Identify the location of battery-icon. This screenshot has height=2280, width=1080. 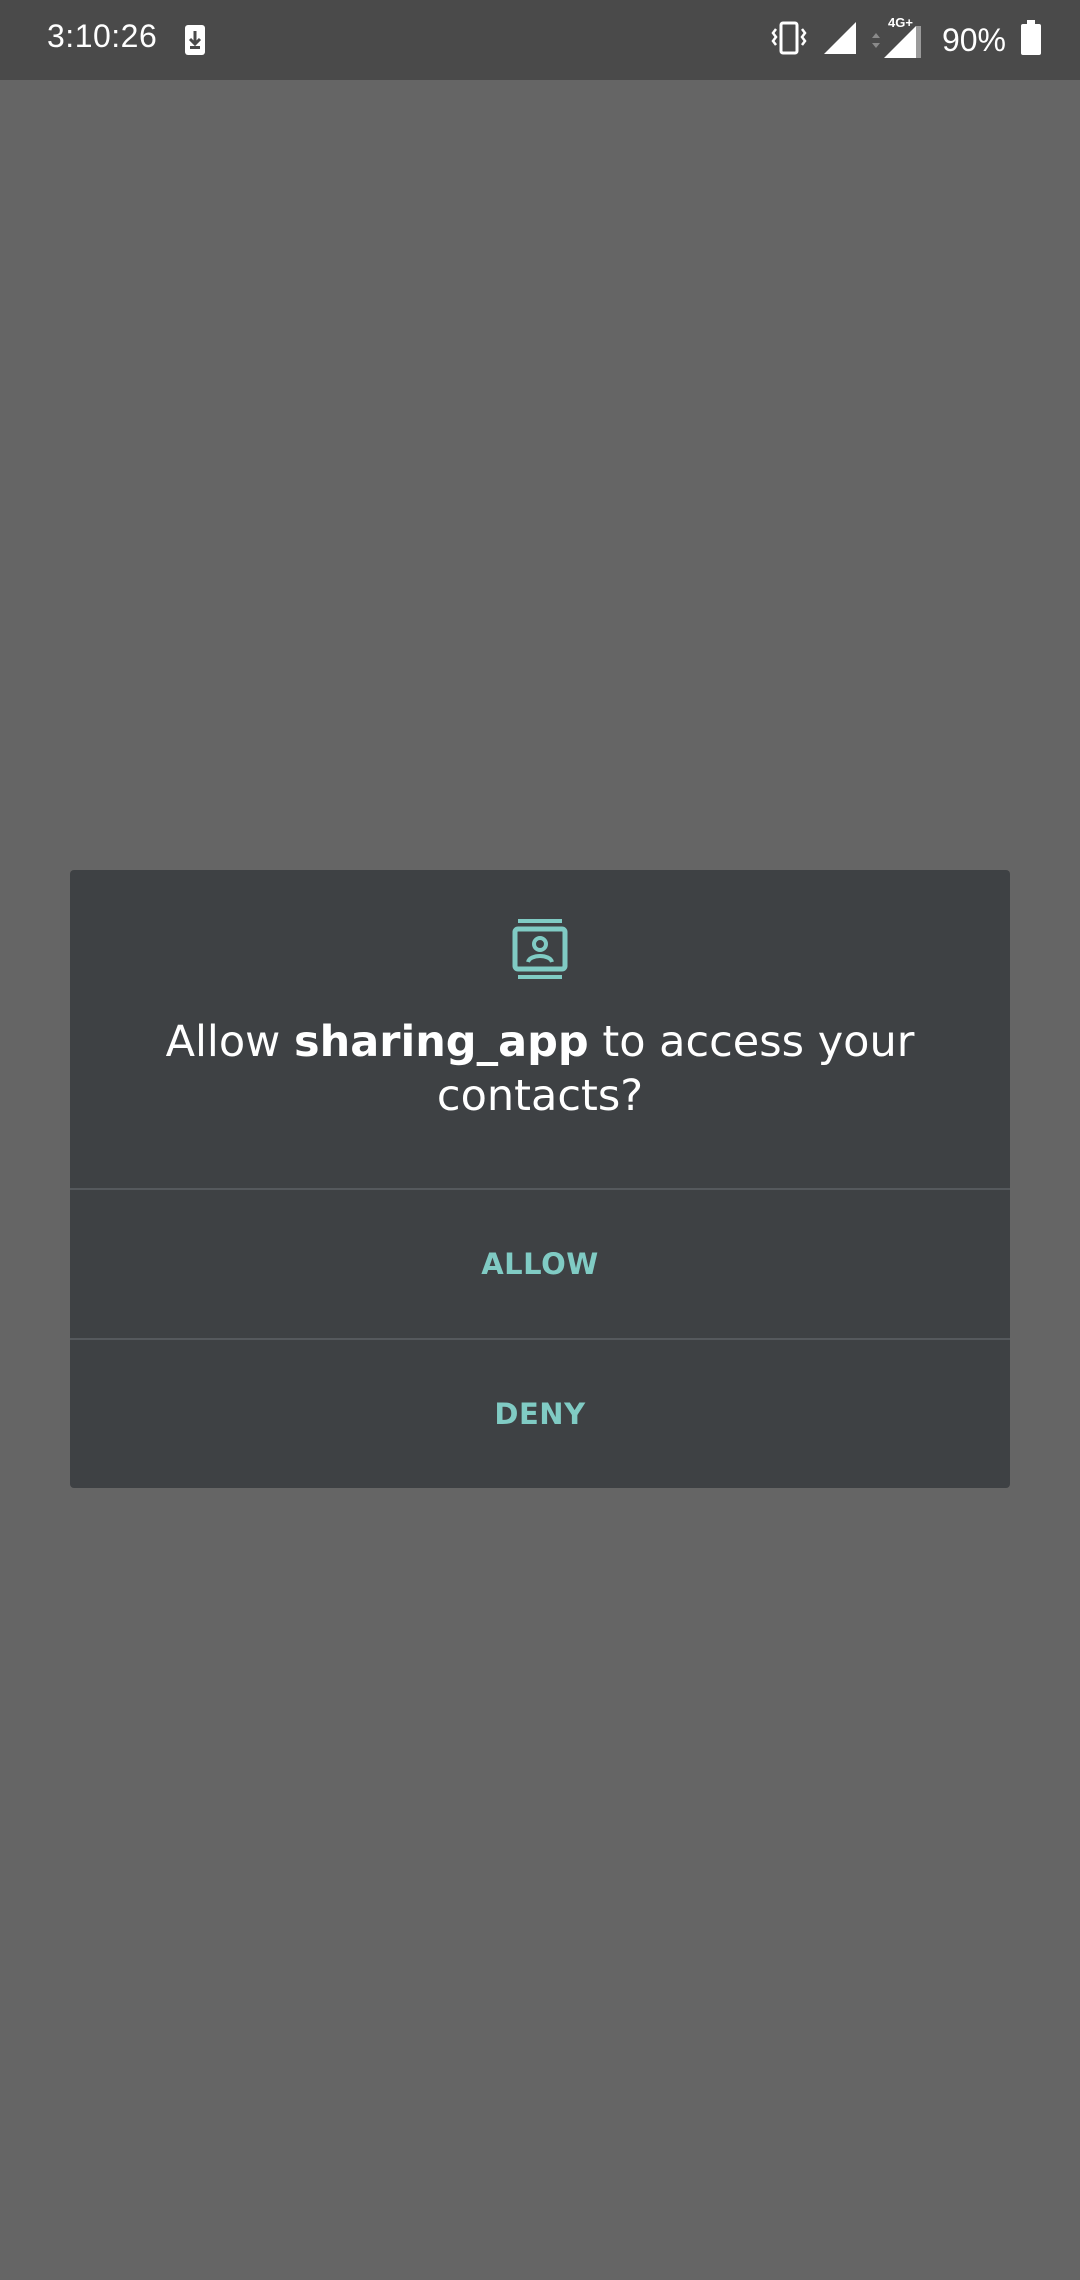
(1031, 40).